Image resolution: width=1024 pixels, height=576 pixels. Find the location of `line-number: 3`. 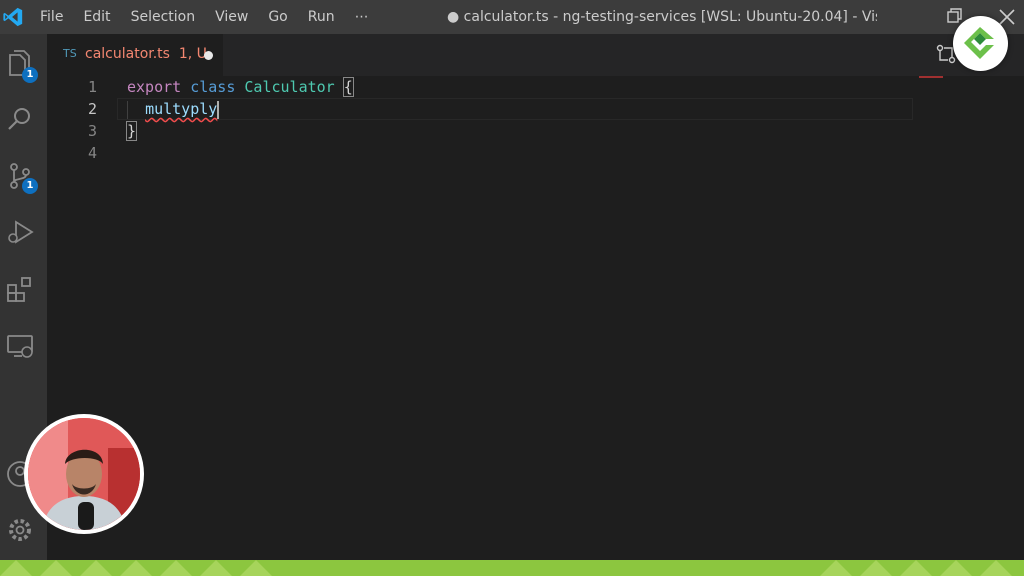

line-number: 3 is located at coordinates (92, 131).